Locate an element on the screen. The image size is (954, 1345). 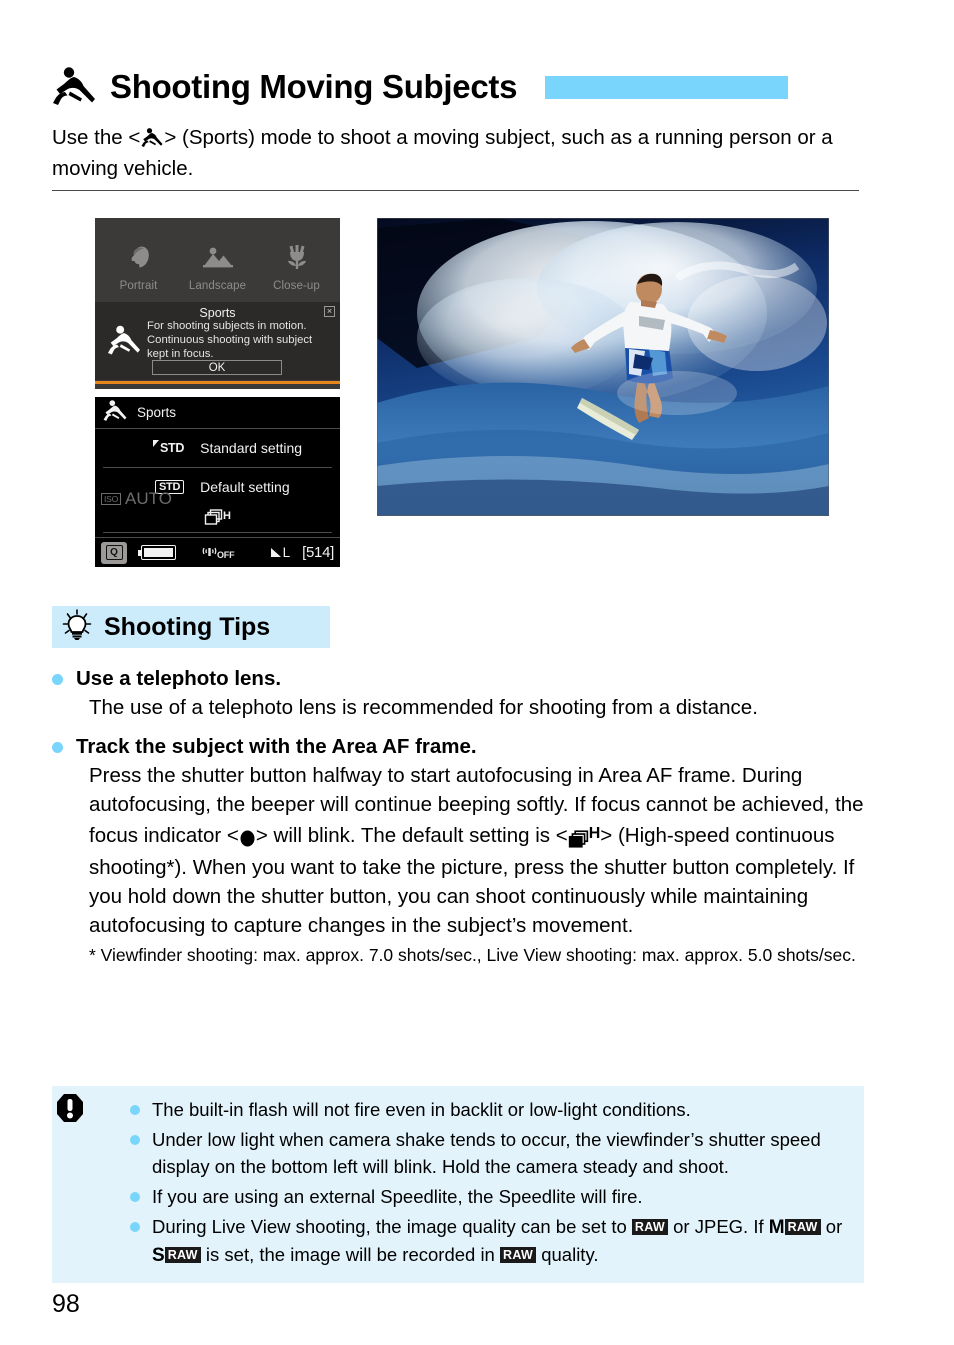
mode-portrait: Portrait is located at coordinates (138, 268).